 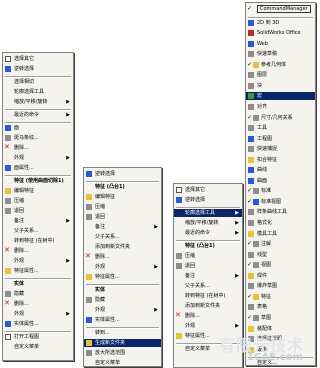 What do you see at coordinates (256, 265) in the screenshot?
I see `view-icon` at bounding box center [256, 265].